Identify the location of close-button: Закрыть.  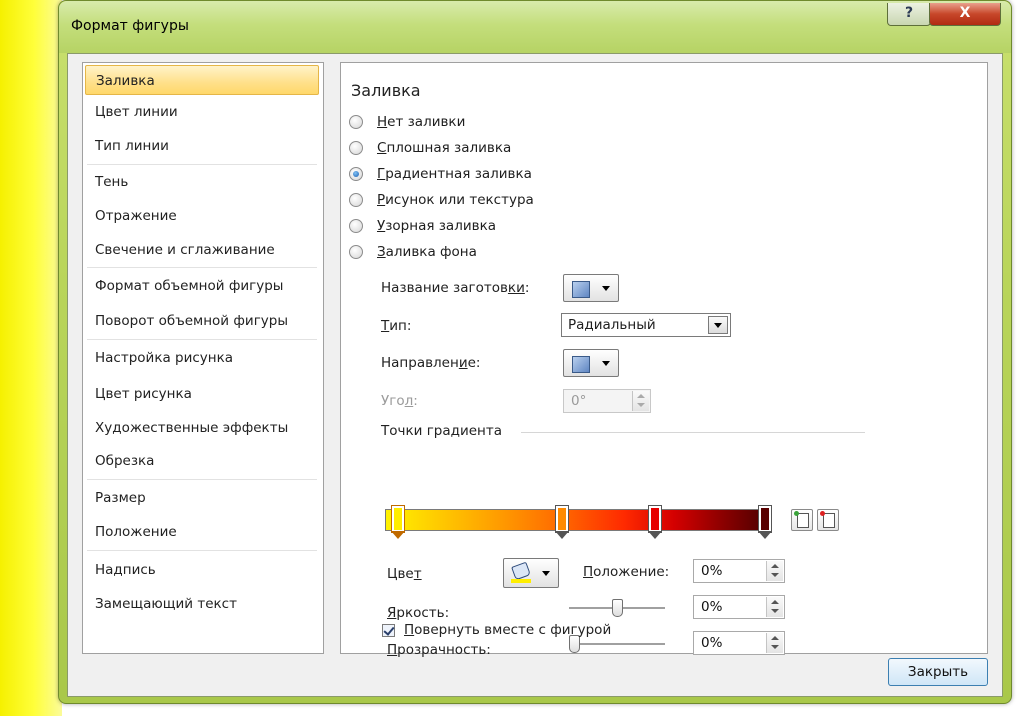
(938, 672).